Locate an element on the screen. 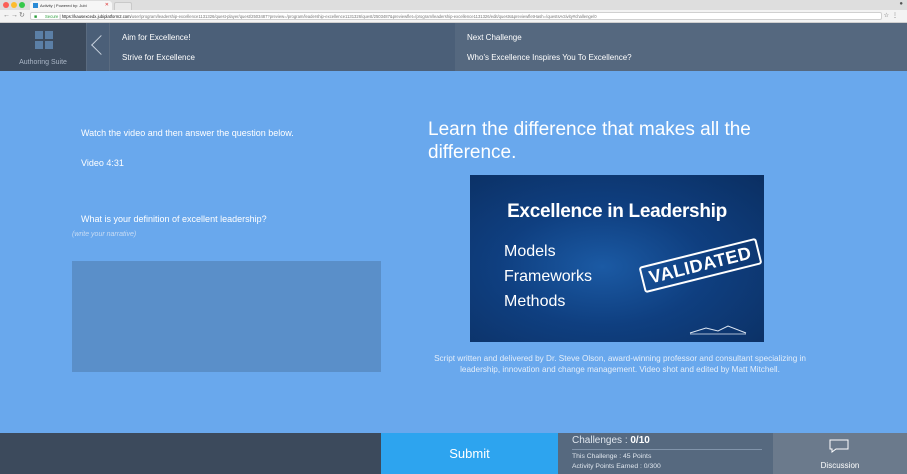 The width and height of the screenshot is (907, 474). discussion-label: Discussion is located at coordinates (840, 465).